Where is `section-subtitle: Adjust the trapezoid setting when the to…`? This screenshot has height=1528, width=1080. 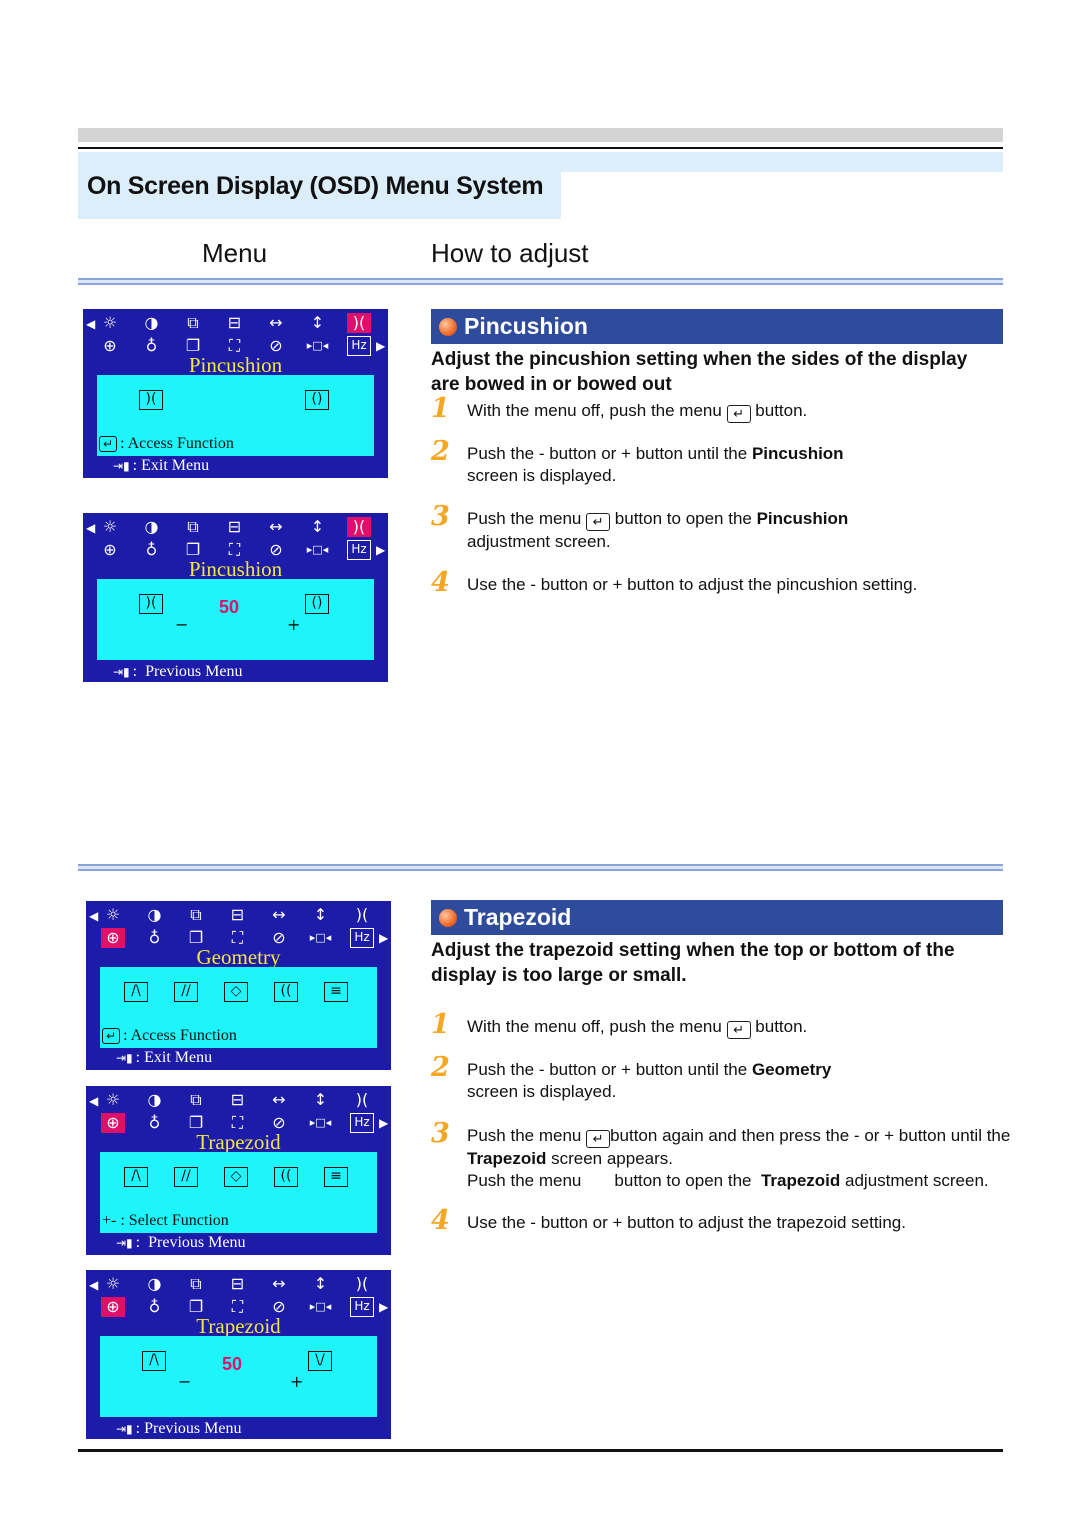
section-subtitle: Adjust the trapezoid setting when the to… is located at coordinates (693, 963).